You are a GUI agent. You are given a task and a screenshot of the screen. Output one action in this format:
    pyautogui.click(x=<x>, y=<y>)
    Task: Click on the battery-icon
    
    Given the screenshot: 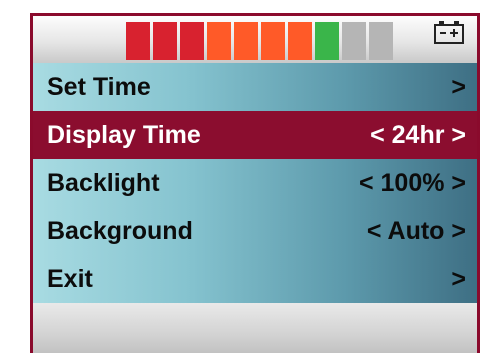 What is the action you would take?
    pyautogui.click(x=449, y=32)
    